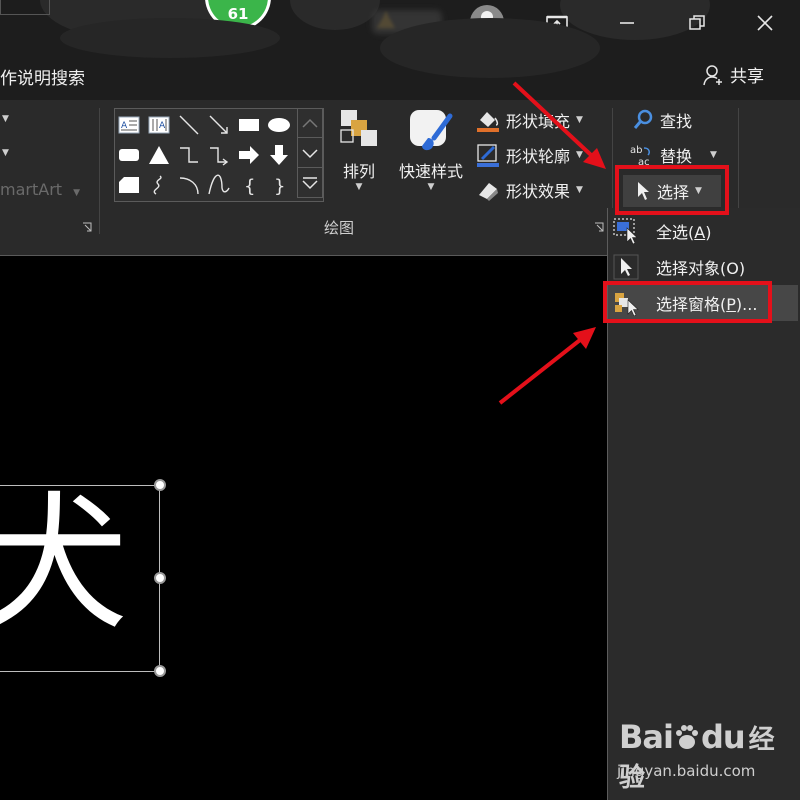 Image resolution: width=800 pixels, height=800 pixels. Describe the element at coordinates (310, 123) in the screenshot. I see `gallery-scroll-up-icon` at that location.